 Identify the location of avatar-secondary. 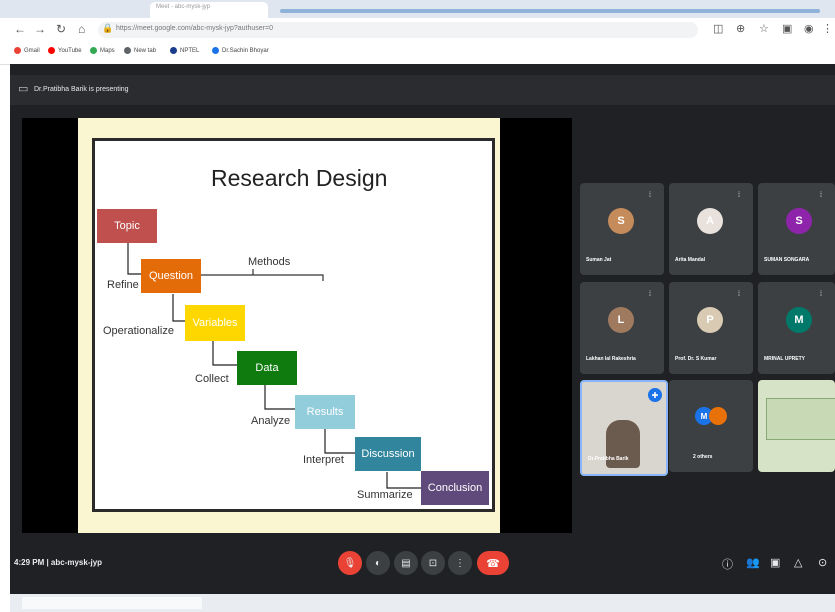
(718, 416).